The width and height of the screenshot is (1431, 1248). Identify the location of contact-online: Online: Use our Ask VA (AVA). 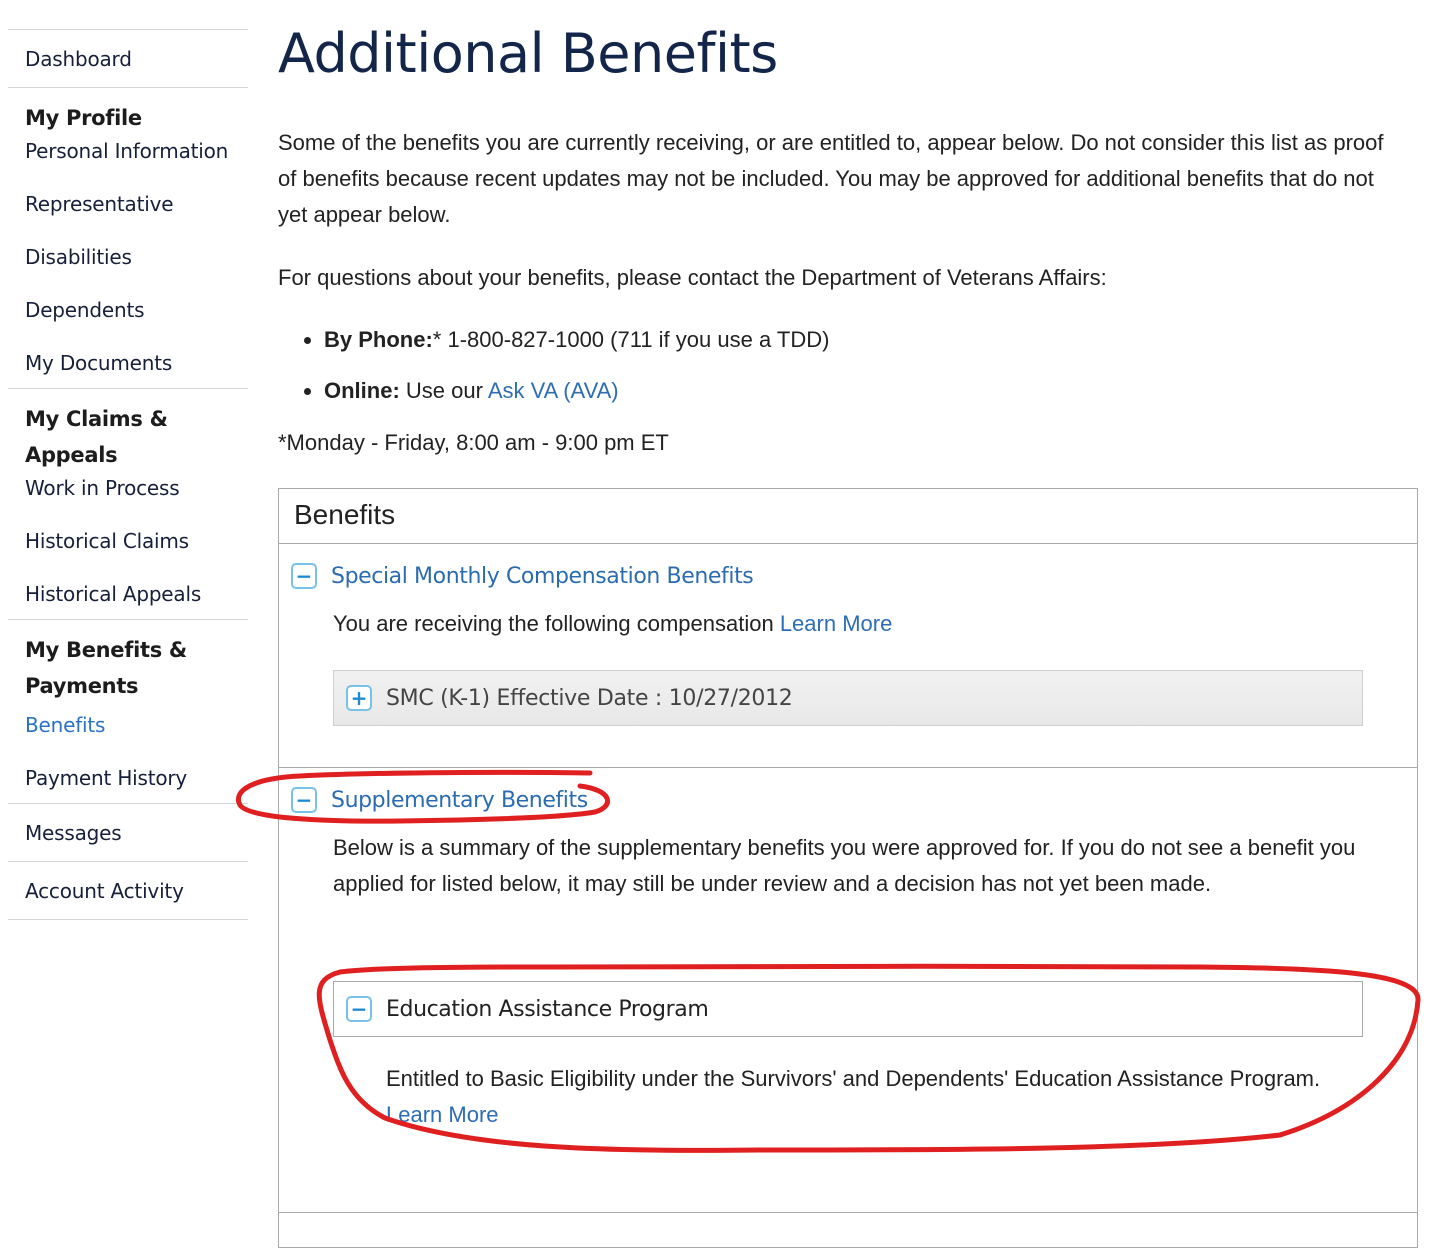
(576, 391).